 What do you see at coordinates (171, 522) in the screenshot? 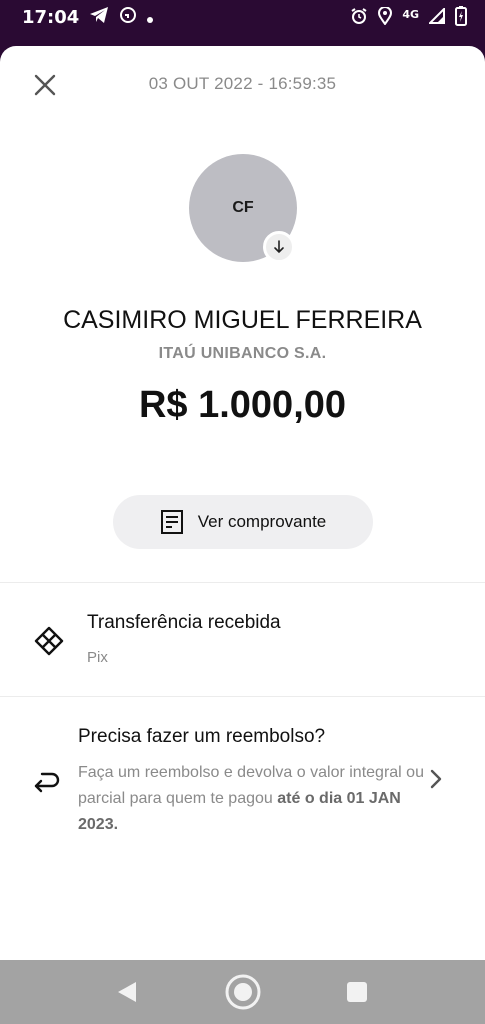
I see `receipt-icon` at bounding box center [171, 522].